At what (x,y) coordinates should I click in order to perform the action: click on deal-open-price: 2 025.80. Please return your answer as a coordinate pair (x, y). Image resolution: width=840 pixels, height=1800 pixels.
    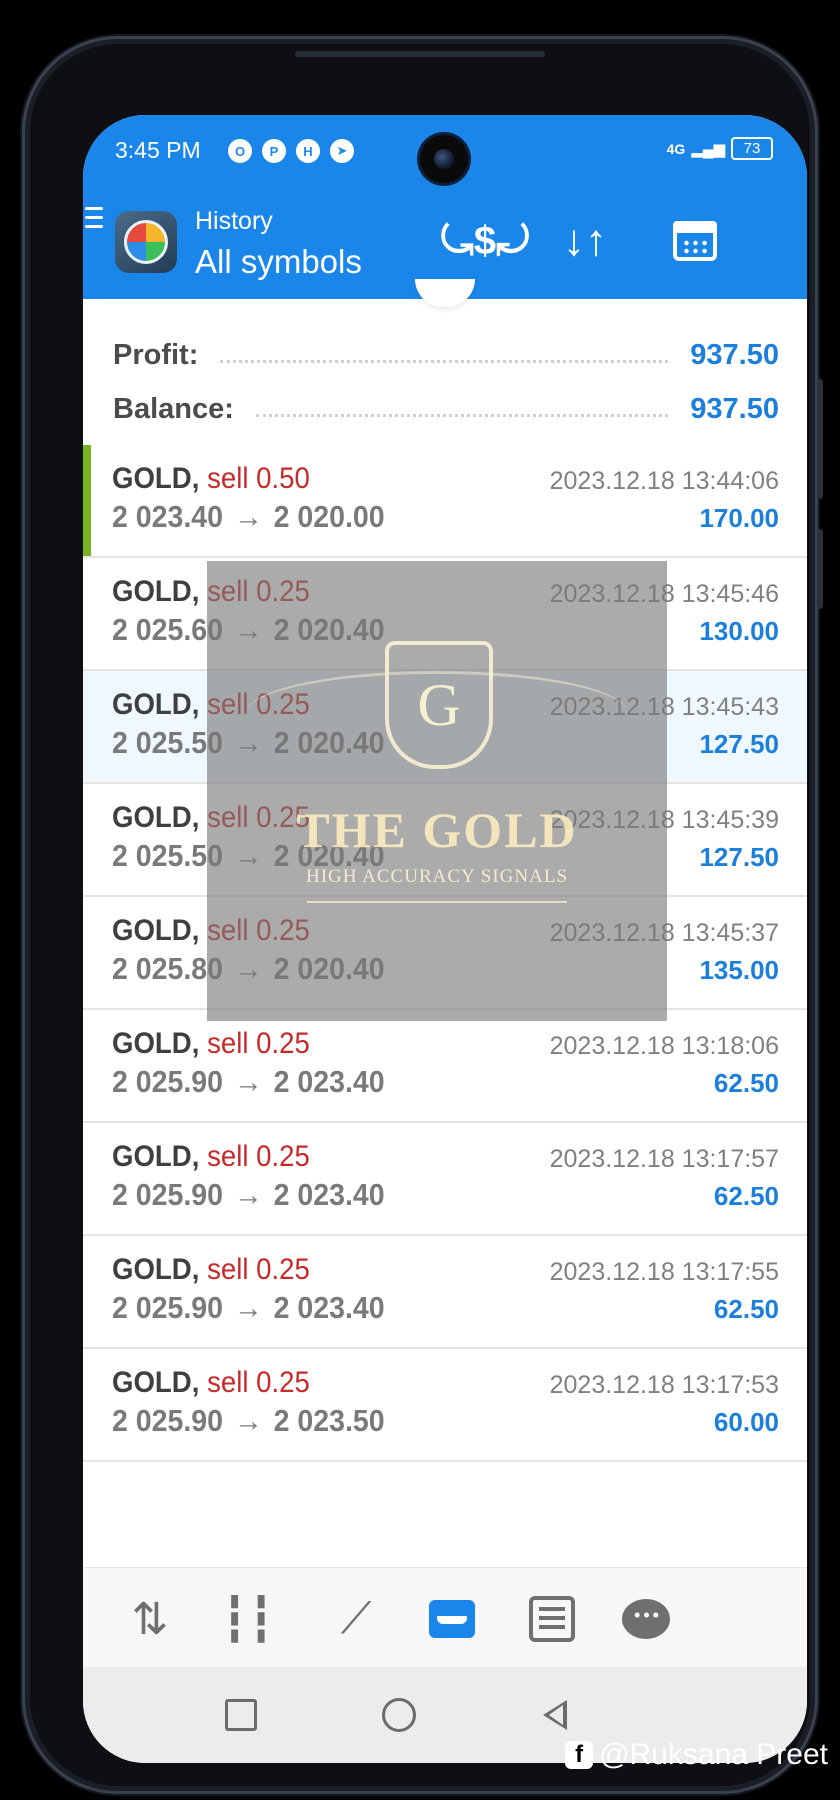
    Looking at the image, I should click on (168, 968).